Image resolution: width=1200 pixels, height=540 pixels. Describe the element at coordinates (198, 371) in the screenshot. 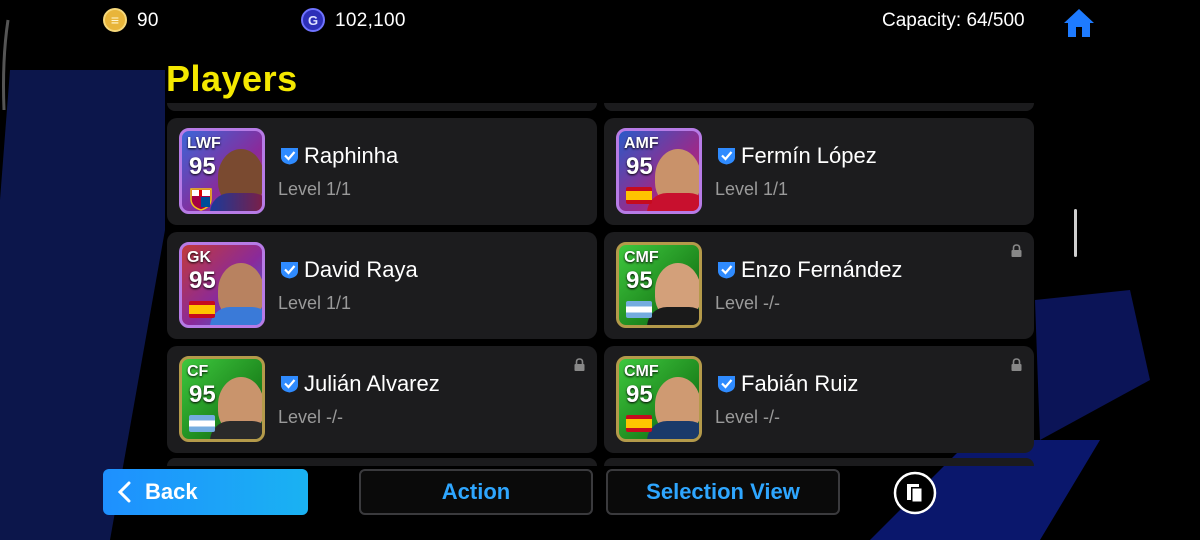

I see `position-label: CF` at that location.